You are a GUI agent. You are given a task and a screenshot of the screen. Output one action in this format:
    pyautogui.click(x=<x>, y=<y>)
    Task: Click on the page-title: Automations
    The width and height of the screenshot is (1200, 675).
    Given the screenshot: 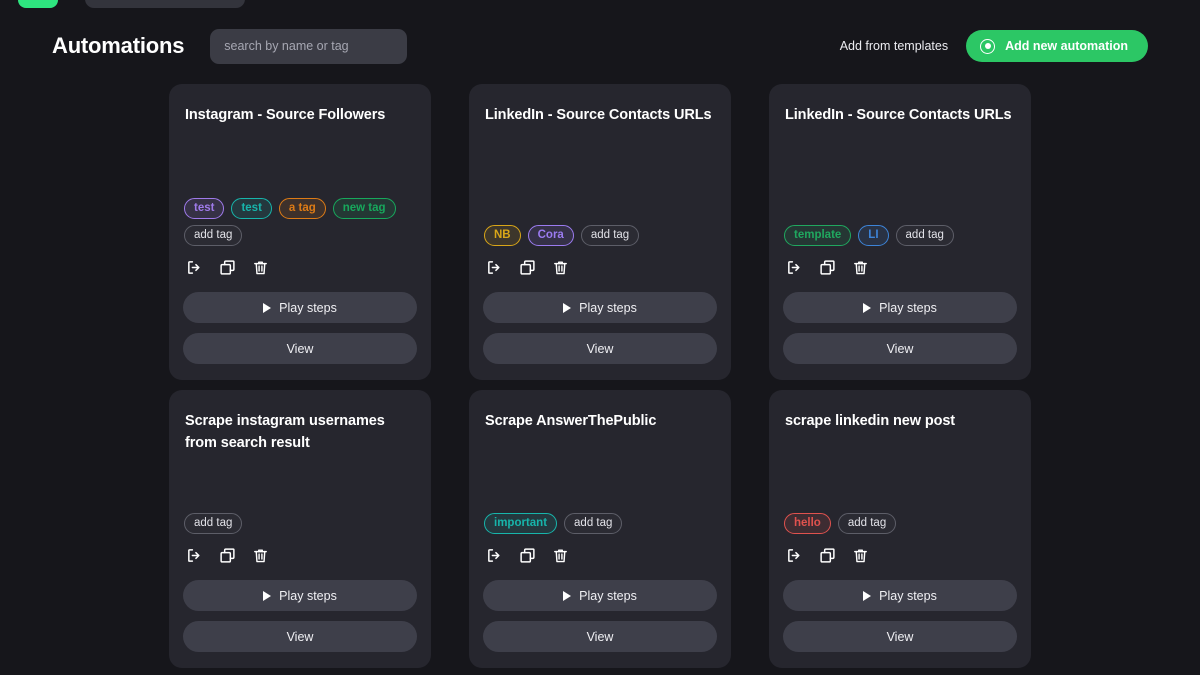 What is the action you would take?
    pyautogui.click(x=118, y=45)
    